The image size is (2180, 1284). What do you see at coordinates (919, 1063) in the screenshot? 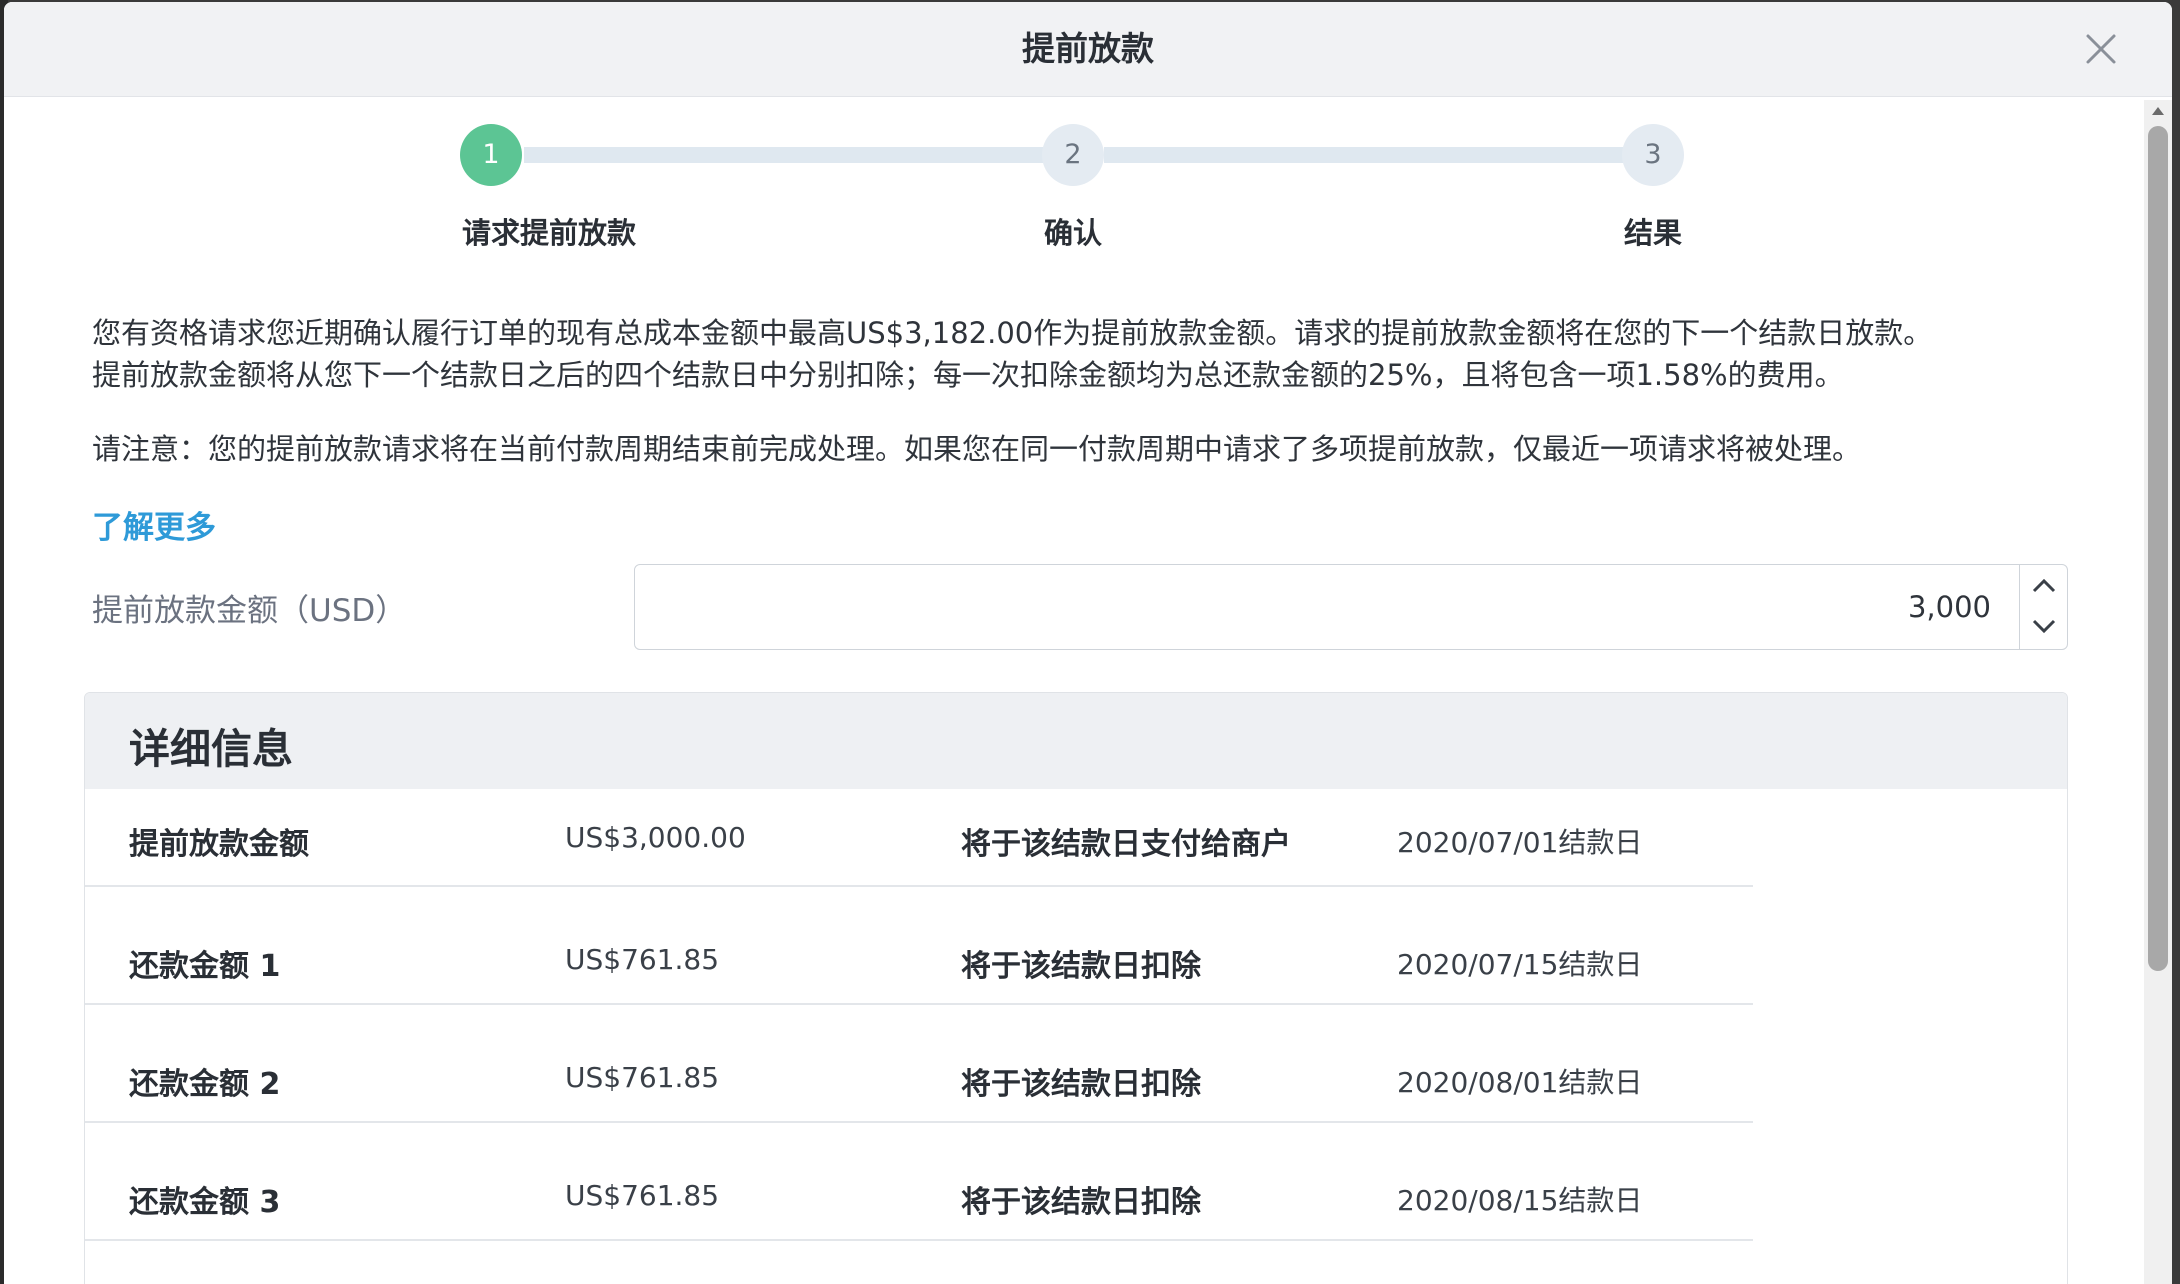
I see `details-row: 还款金额 2 US$761.85 将于该结款日扣除 2020/08/01结款日` at bounding box center [919, 1063].